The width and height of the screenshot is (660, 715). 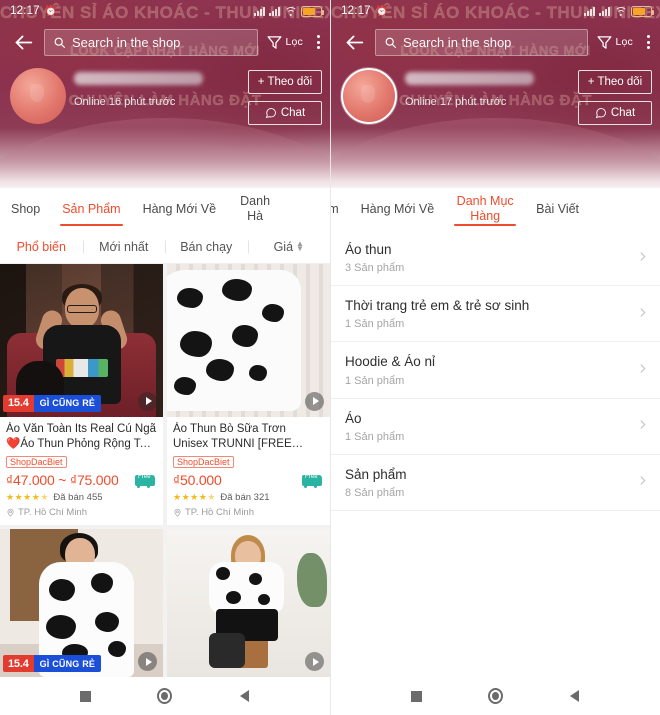 I want to click on category-count: 8 Sản phẩm, so click(x=375, y=493).